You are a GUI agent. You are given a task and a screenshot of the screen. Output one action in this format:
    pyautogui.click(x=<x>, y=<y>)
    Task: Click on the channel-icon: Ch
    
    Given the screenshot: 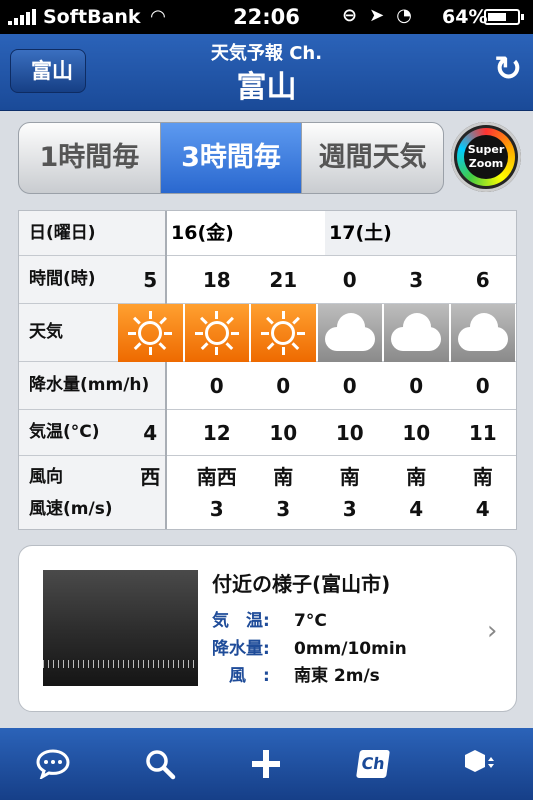 What is the action you would take?
    pyautogui.click(x=373, y=764)
    